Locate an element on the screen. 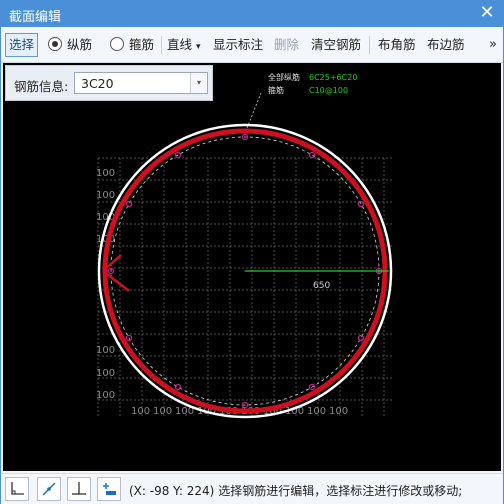  status-bar: (X: -98 Y: 224) 选择钢筋进行编辑，选择标注进行修改或移动; is located at coordinates (252, 488).